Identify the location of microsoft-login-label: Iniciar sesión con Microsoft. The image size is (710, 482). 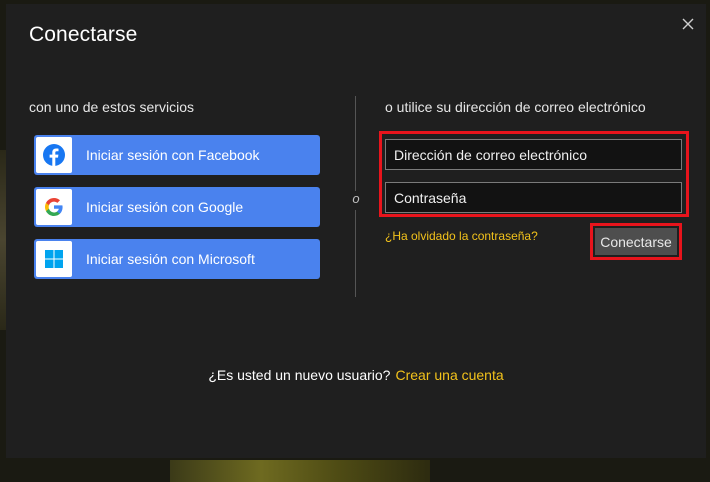
(170, 259).